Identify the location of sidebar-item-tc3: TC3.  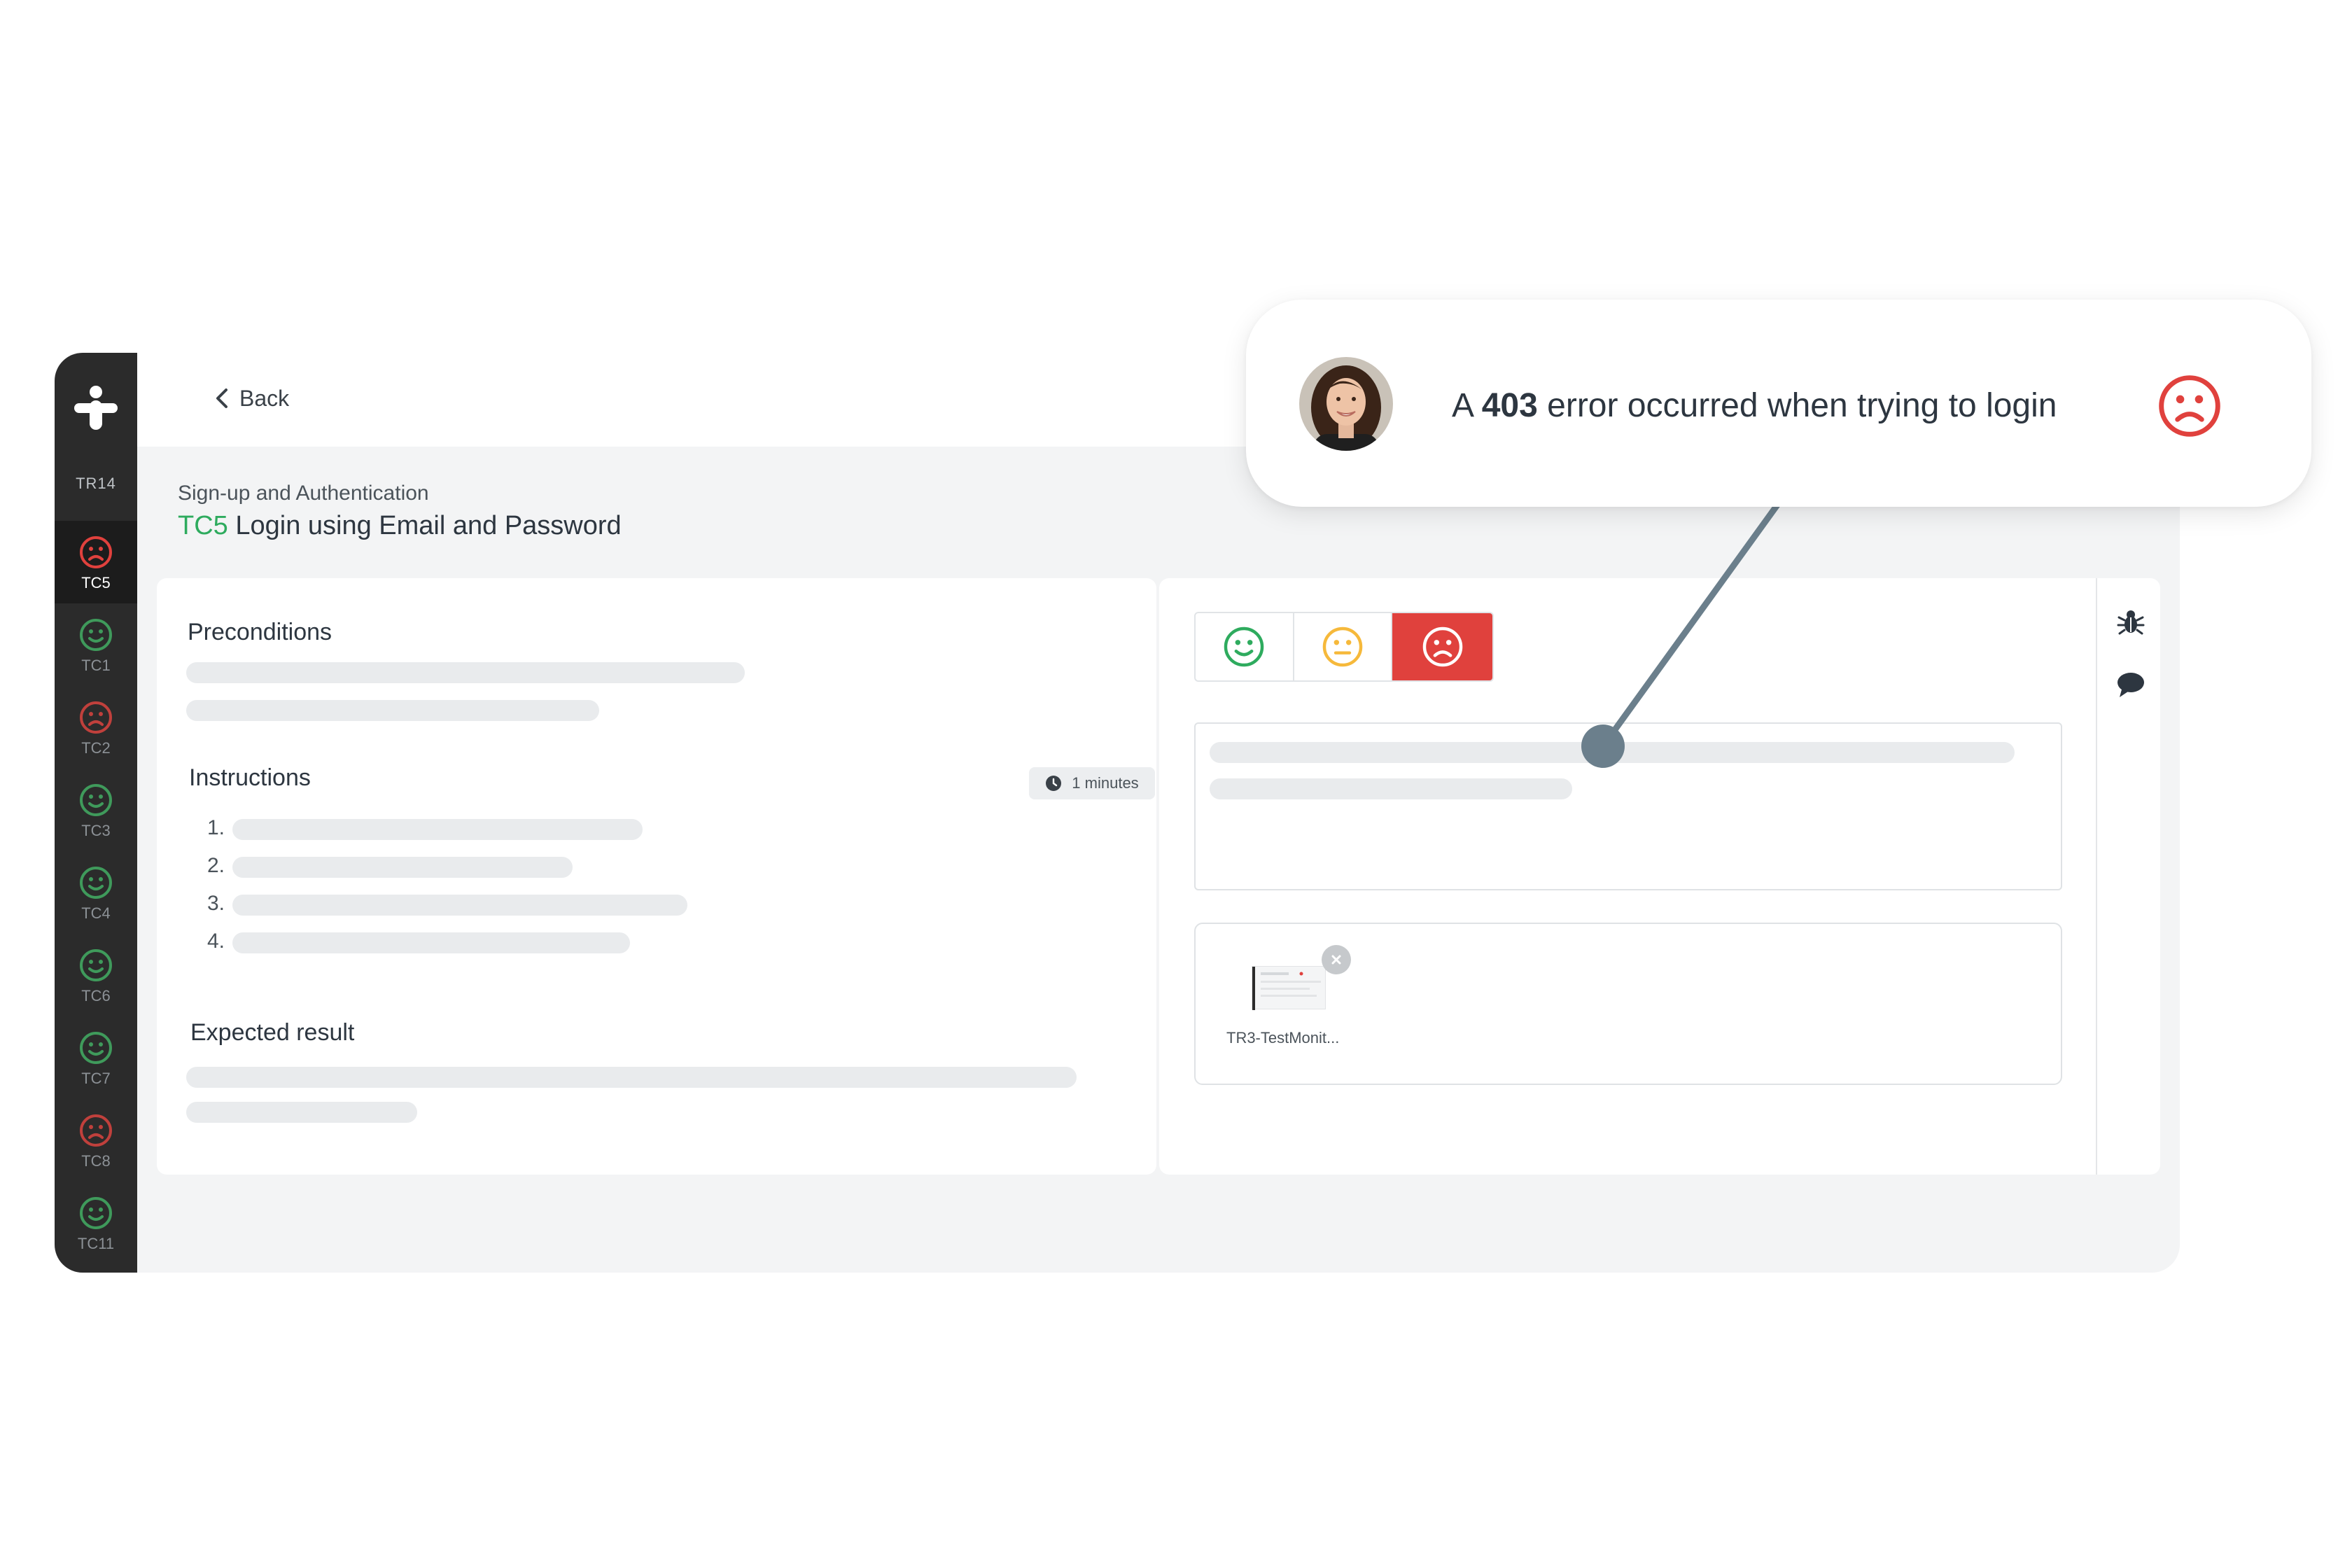
(96, 810).